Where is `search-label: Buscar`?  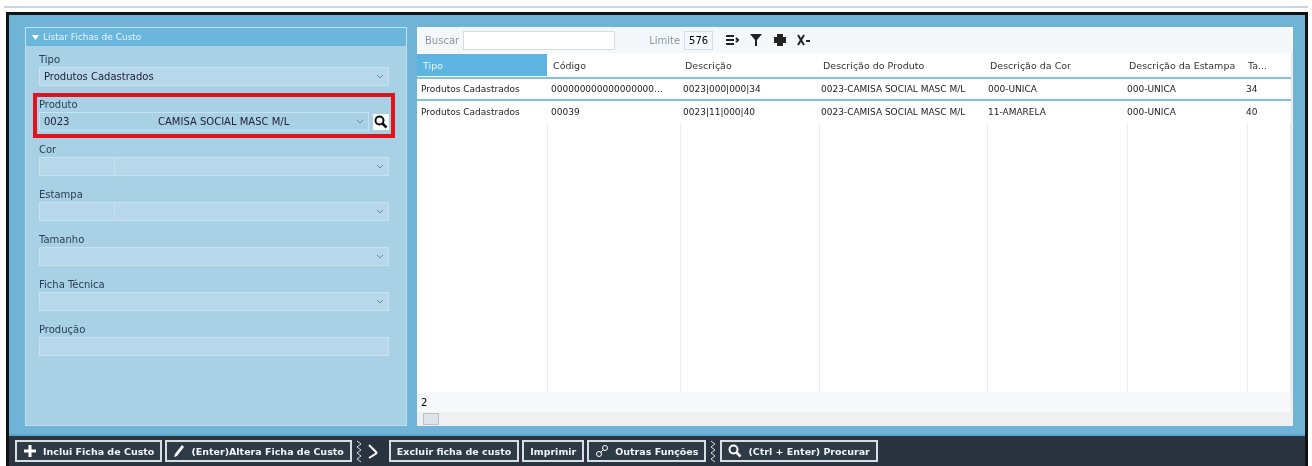
search-label: Buscar is located at coordinates (442, 40).